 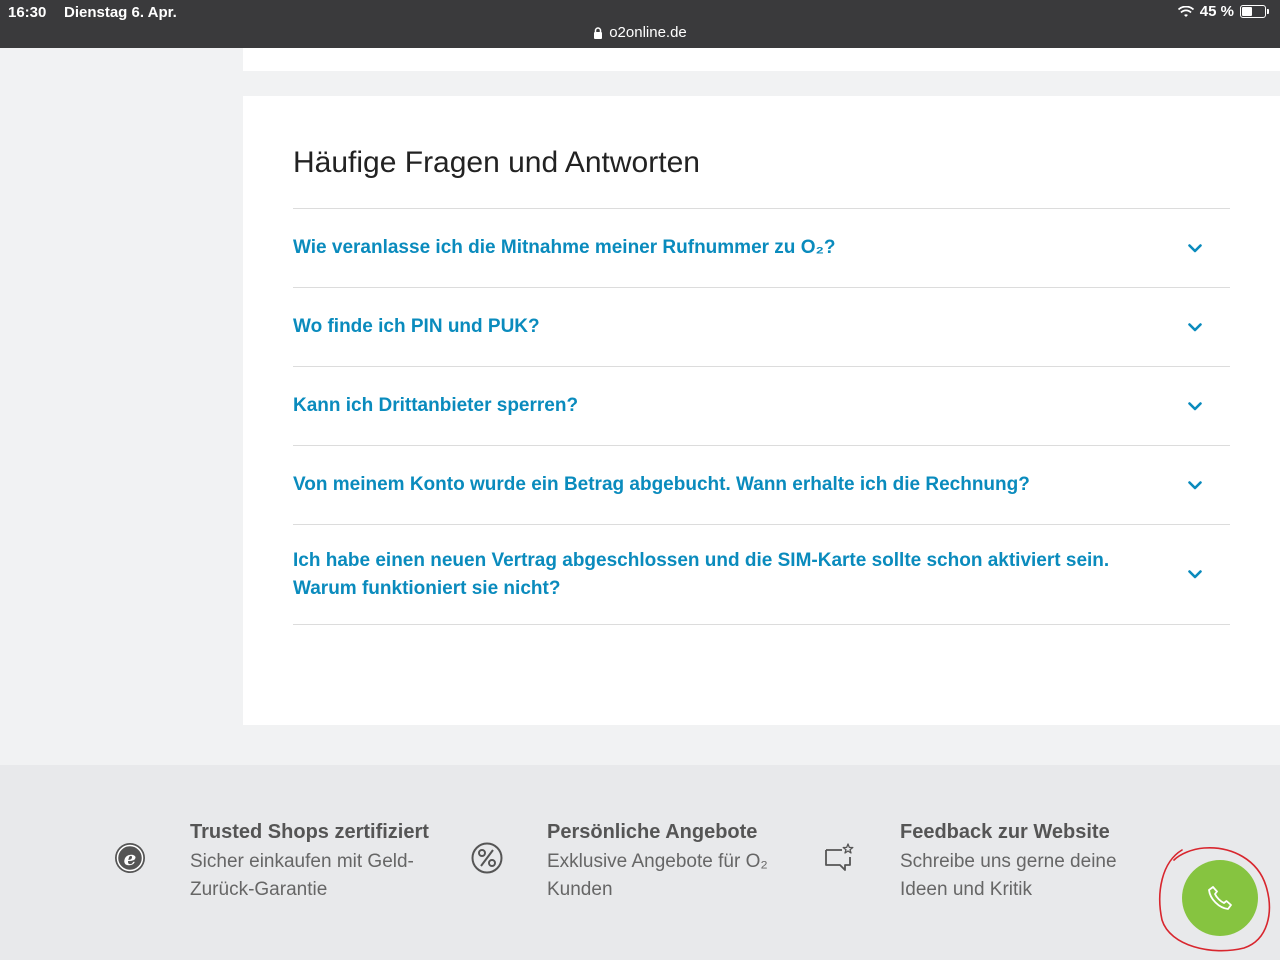 What do you see at coordinates (580, 889) in the screenshot?
I see `feature-subtitle-line: Kunden` at bounding box center [580, 889].